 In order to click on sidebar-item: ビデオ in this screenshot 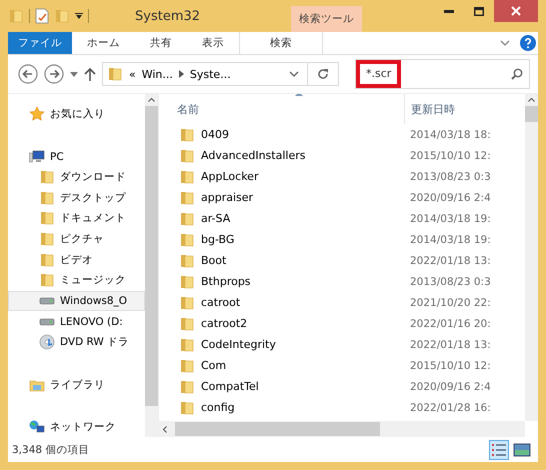, I will do `click(76, 259)`.